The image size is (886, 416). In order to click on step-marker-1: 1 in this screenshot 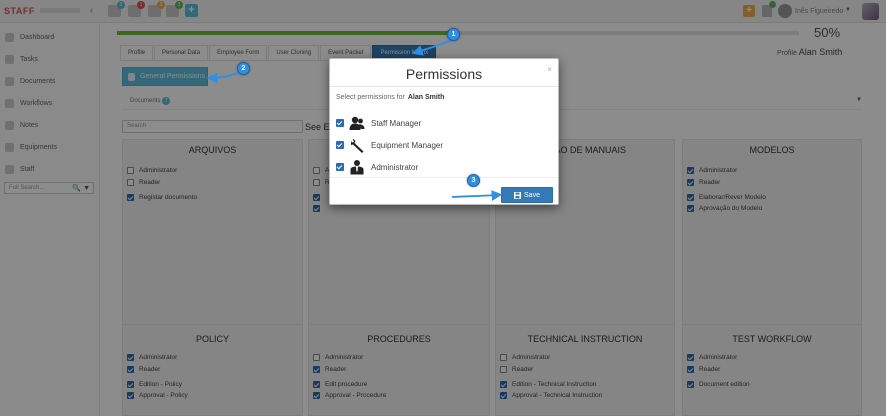, I will do `click(453, 34)`.